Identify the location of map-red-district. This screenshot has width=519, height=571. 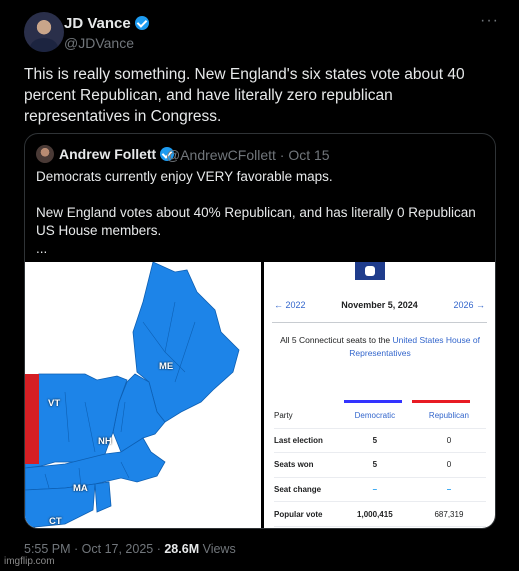
(32, 419).